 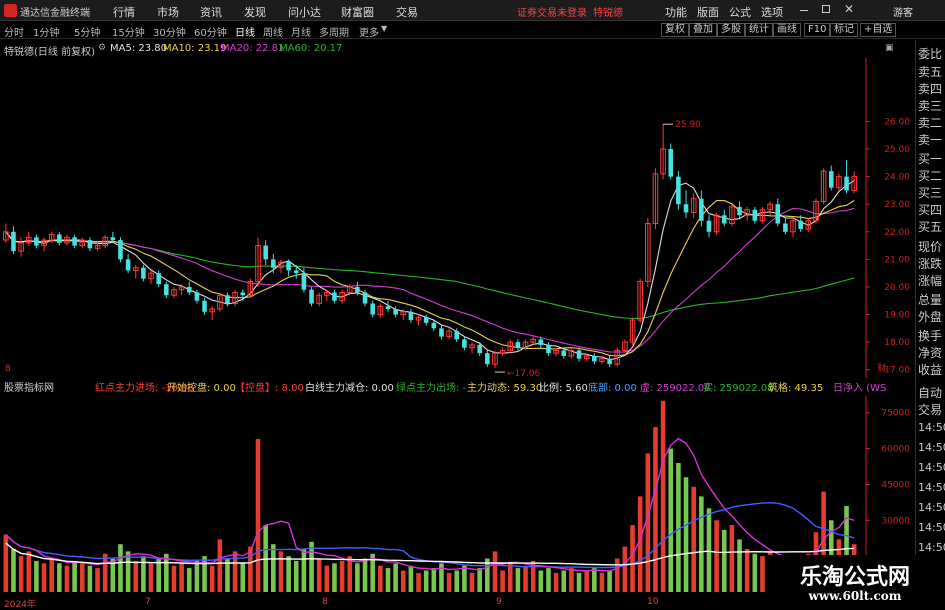 I want to click on panel-label: 卖一, so click(x=930, y=140).